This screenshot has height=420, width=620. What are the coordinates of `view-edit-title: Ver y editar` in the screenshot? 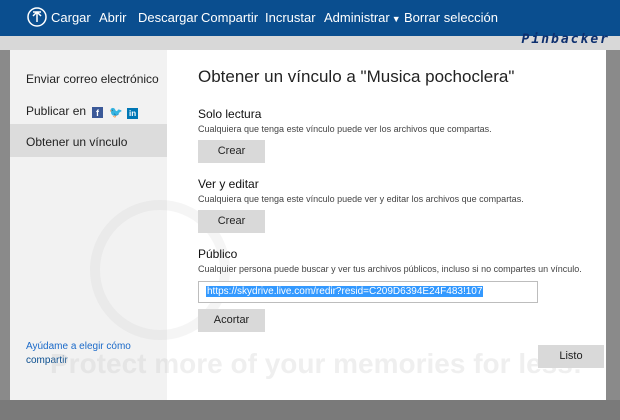 It's located at (228, 184).